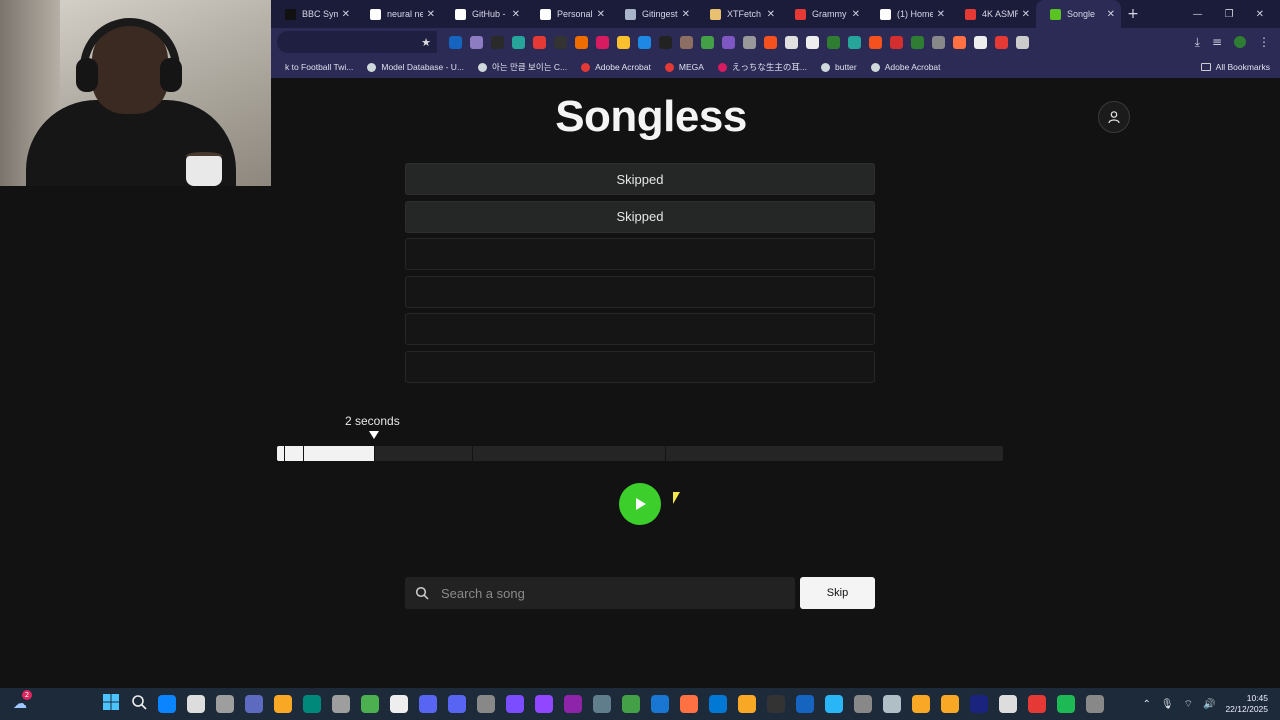 The width and height of the screenshot is (1280, 720). What do you see at coordinates (1217, 42) in the screenshot?
I see `media-icon: ≡` at bounding box center [1217, 42].